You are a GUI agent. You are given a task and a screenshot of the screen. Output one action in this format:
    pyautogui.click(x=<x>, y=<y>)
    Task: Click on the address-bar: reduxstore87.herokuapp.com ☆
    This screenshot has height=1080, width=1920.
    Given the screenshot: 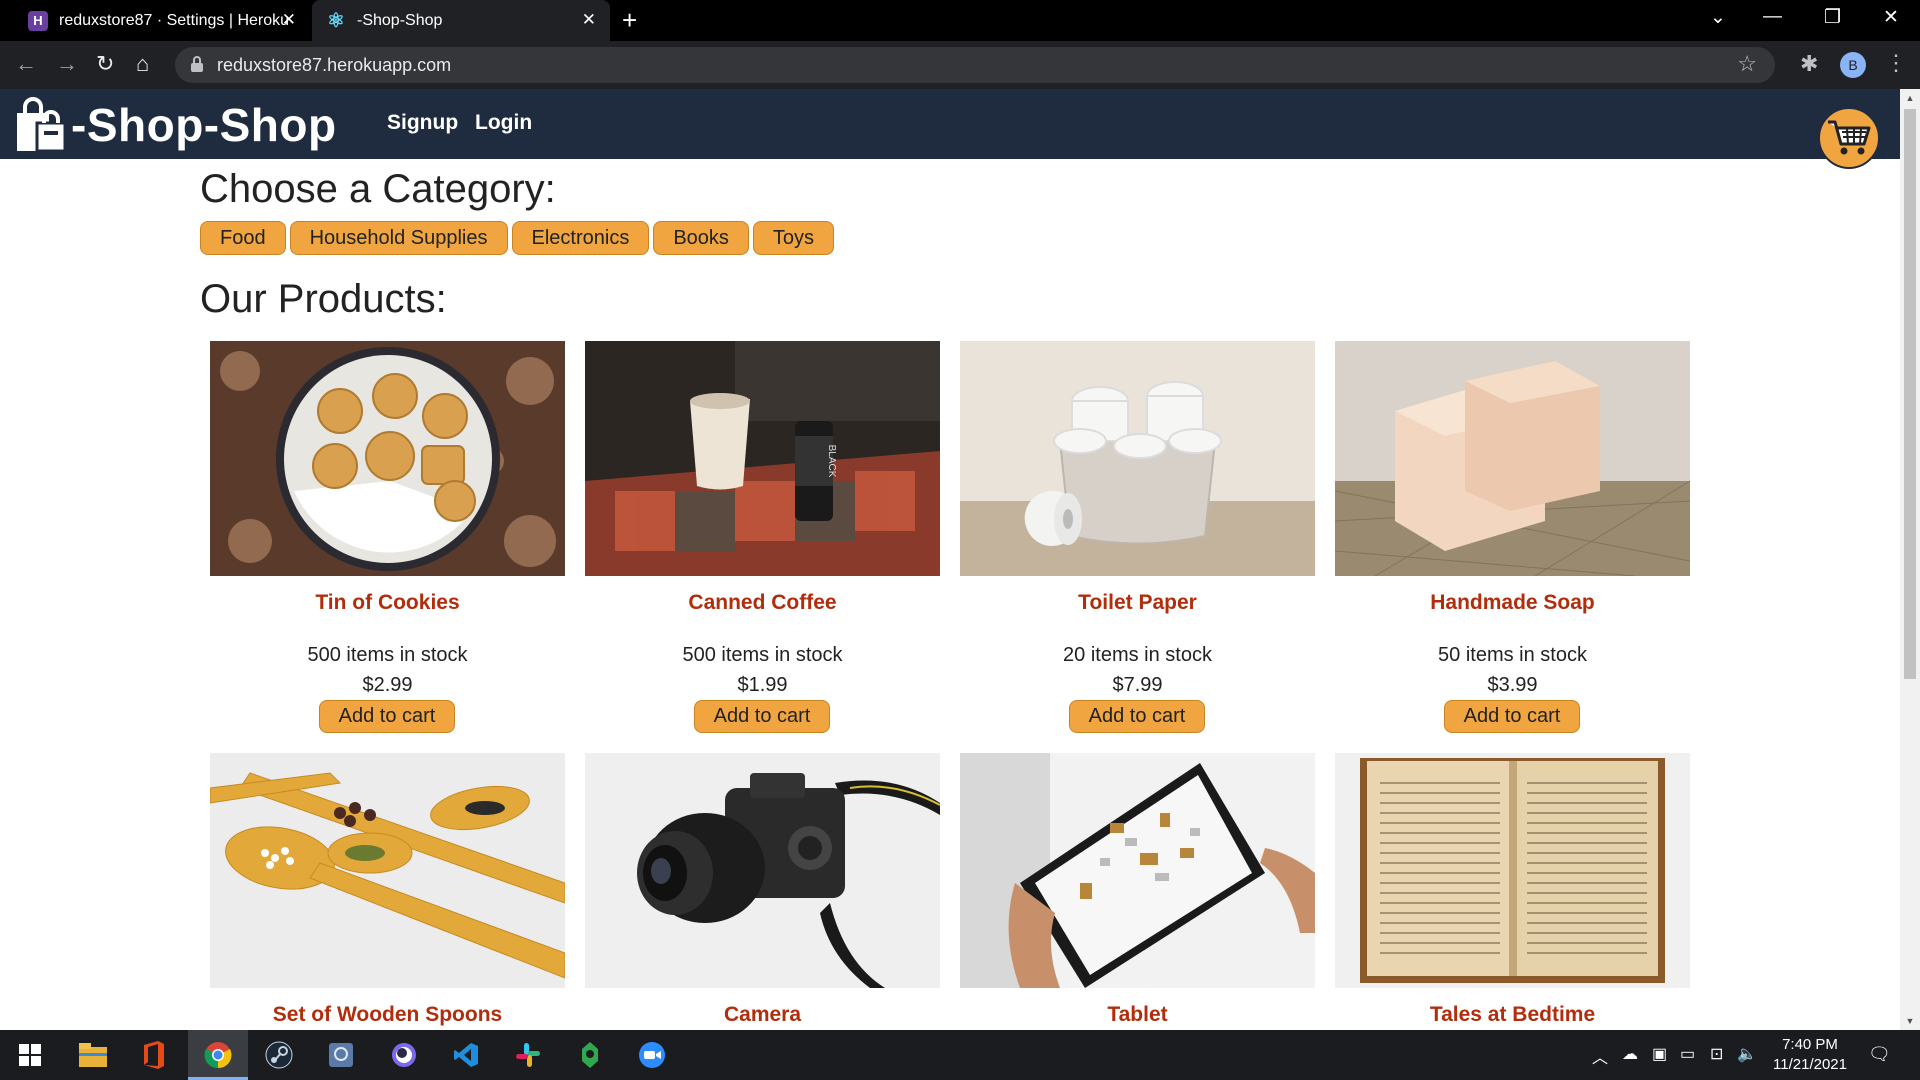 What is the action you would take?
    pyautogui.click(x=975, y=65)
    